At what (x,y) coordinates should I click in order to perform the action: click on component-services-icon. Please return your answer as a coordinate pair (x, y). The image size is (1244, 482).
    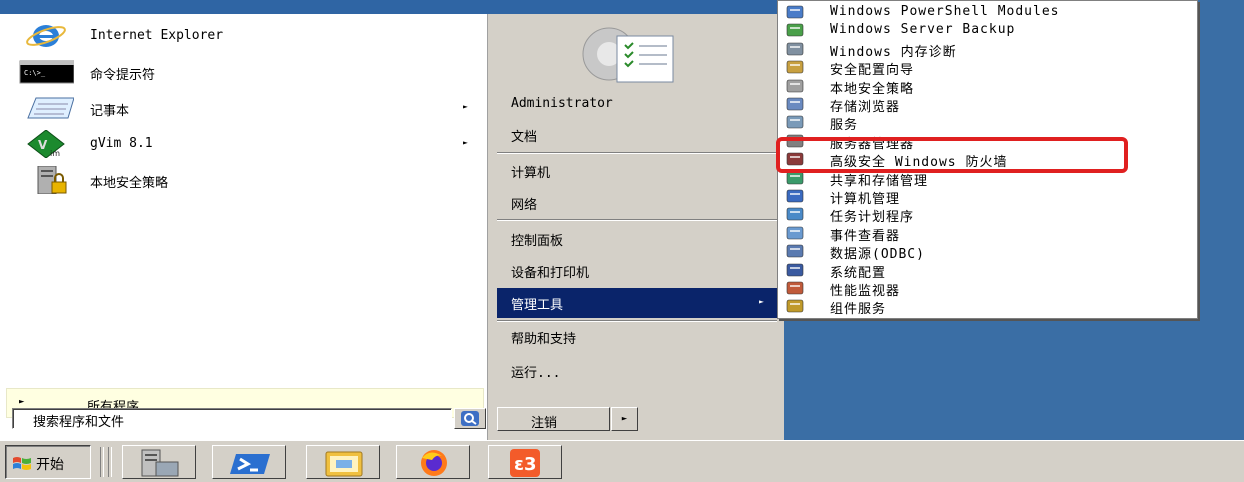
    Looking at the image, I should click on (795, 306).